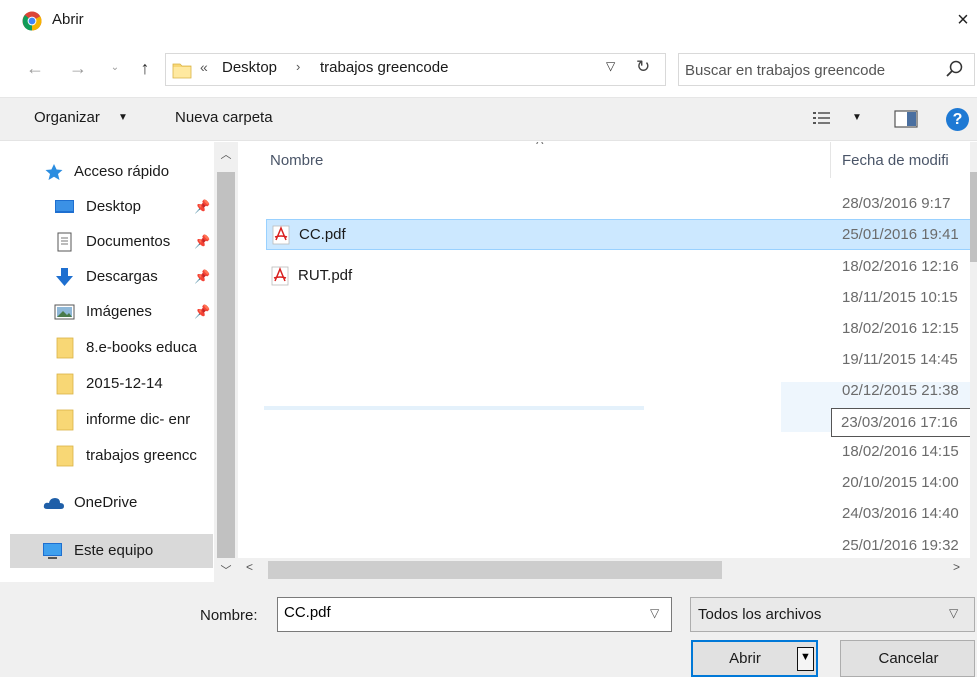 The image size is (977, 677). I want to click on column-divider, so click(830, 160).